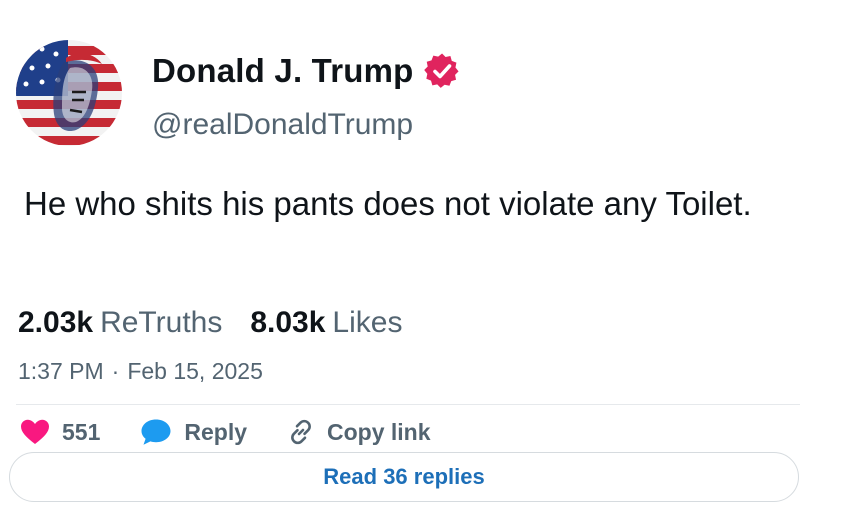  What do you see at coordinates (282, 125) in the screenshot?
I see `author-handle: @realDonaldTrump` at bounding box center [282, 125].